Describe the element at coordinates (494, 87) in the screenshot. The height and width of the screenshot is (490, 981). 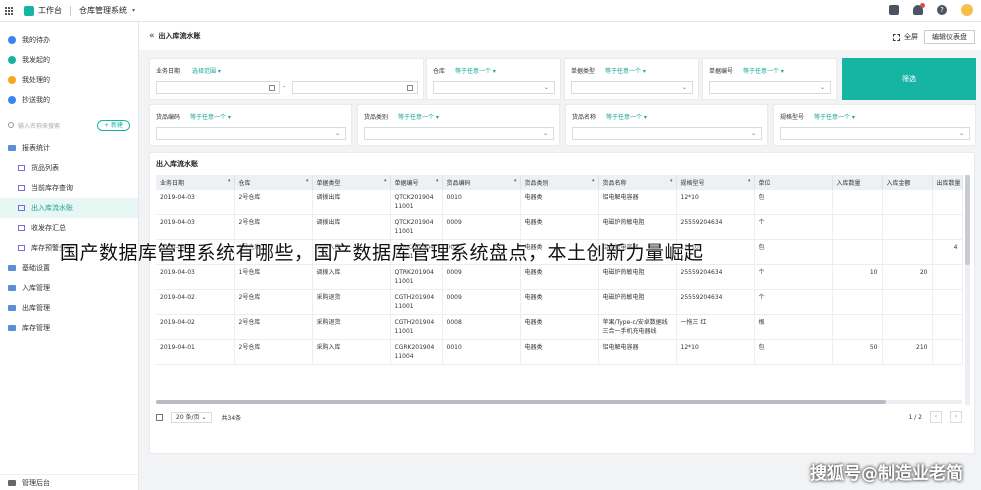
I see `warehouse-select: ⌄` at that location.